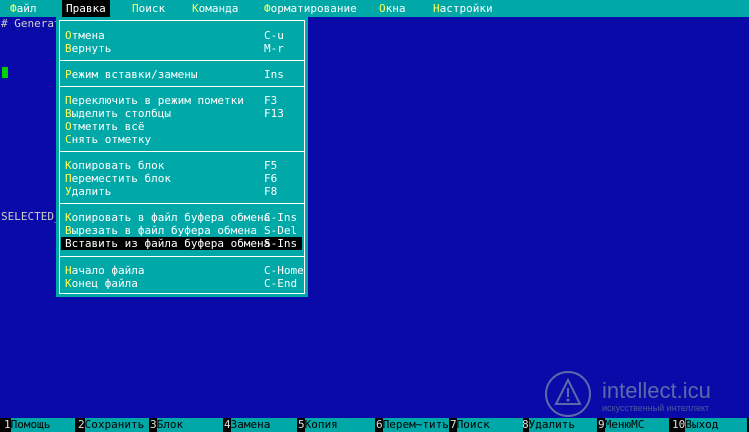 The width and height of the screenshot is (749, 432). I want to click on menu-file: Файл, so click(23, 8).